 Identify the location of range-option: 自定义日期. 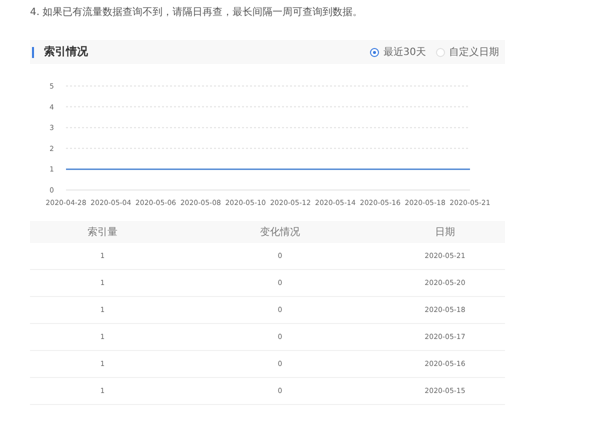
(467, 52).